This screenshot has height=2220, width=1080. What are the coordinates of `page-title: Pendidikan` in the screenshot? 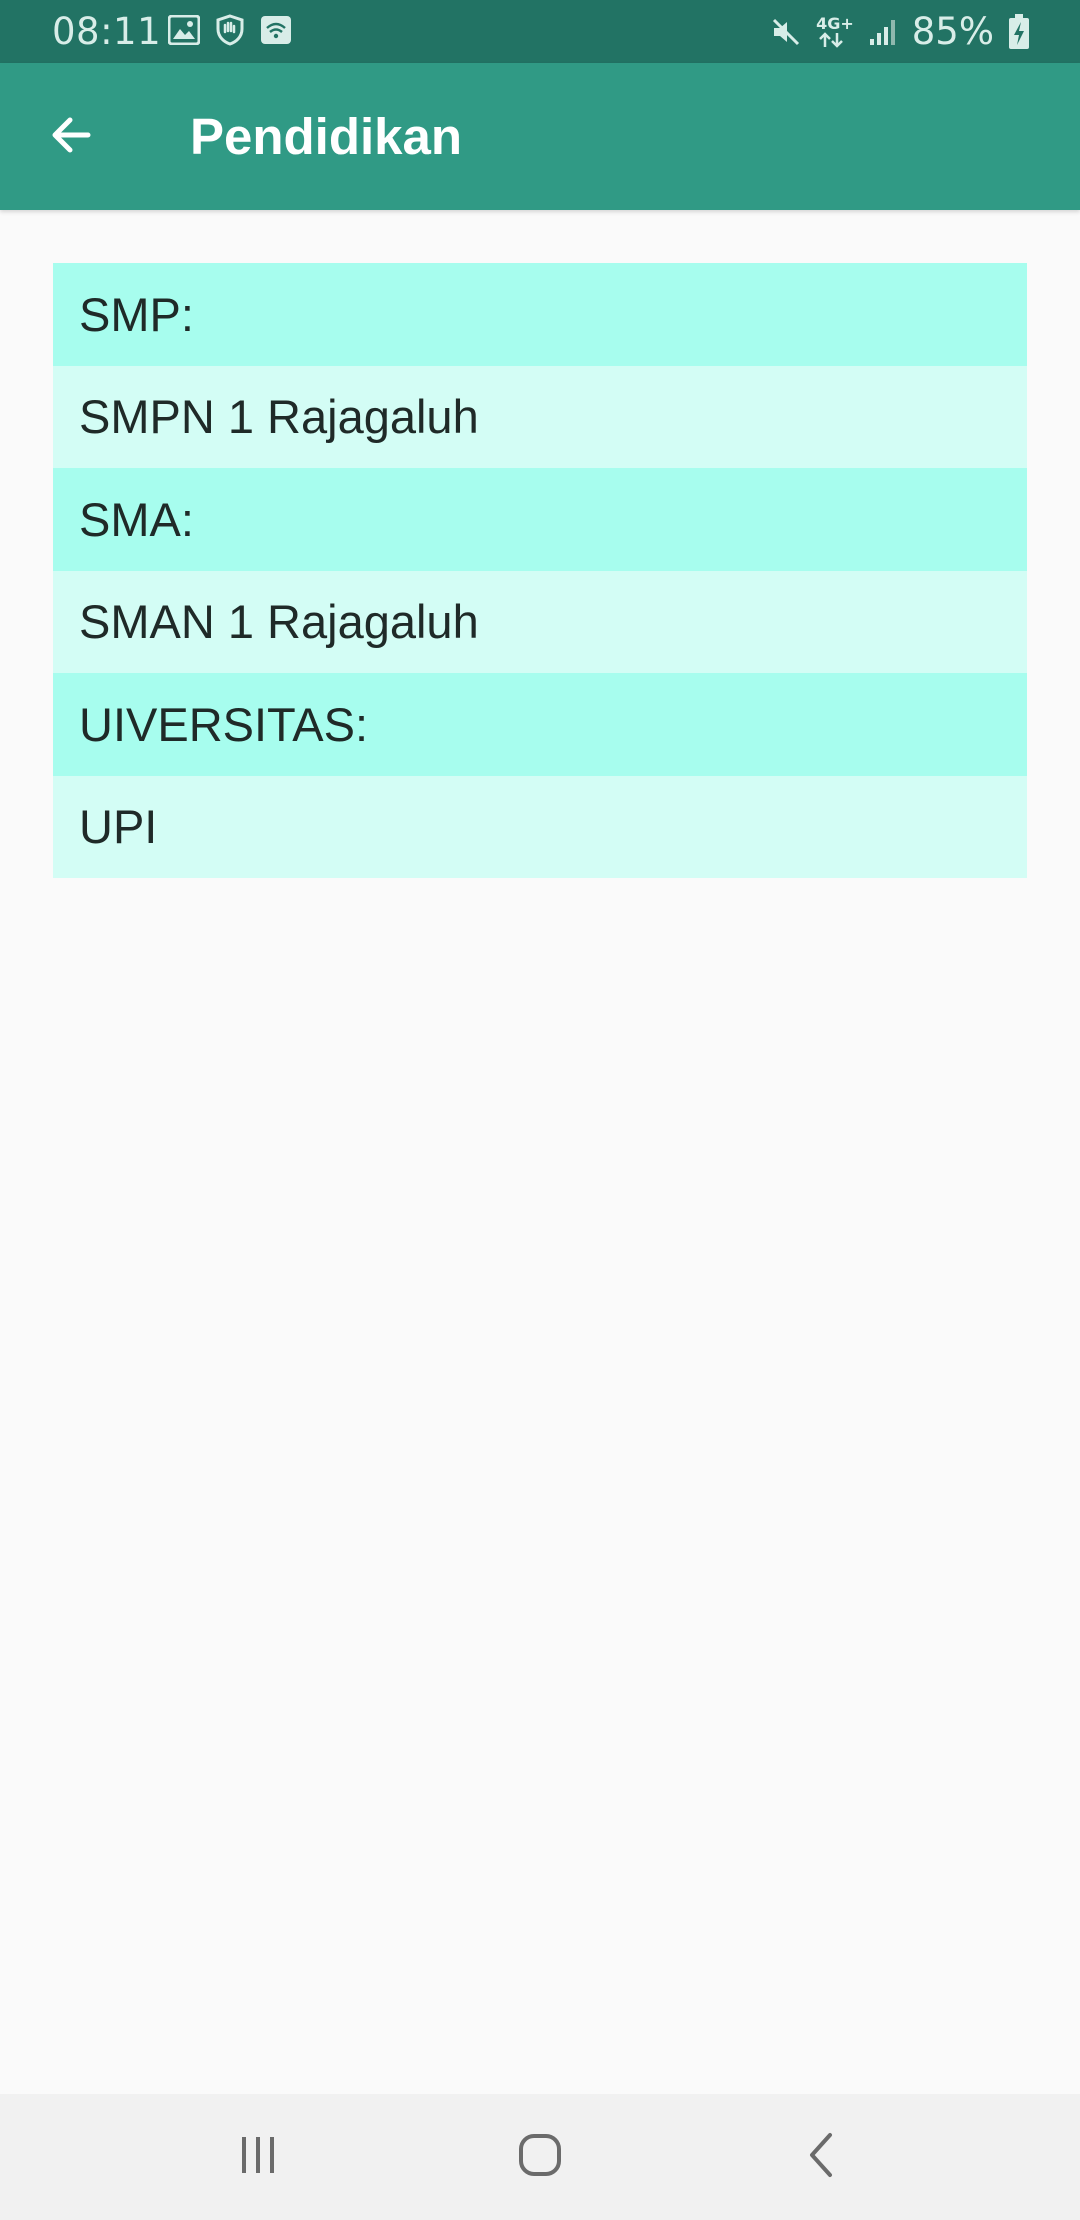 It's located at (326, 136).